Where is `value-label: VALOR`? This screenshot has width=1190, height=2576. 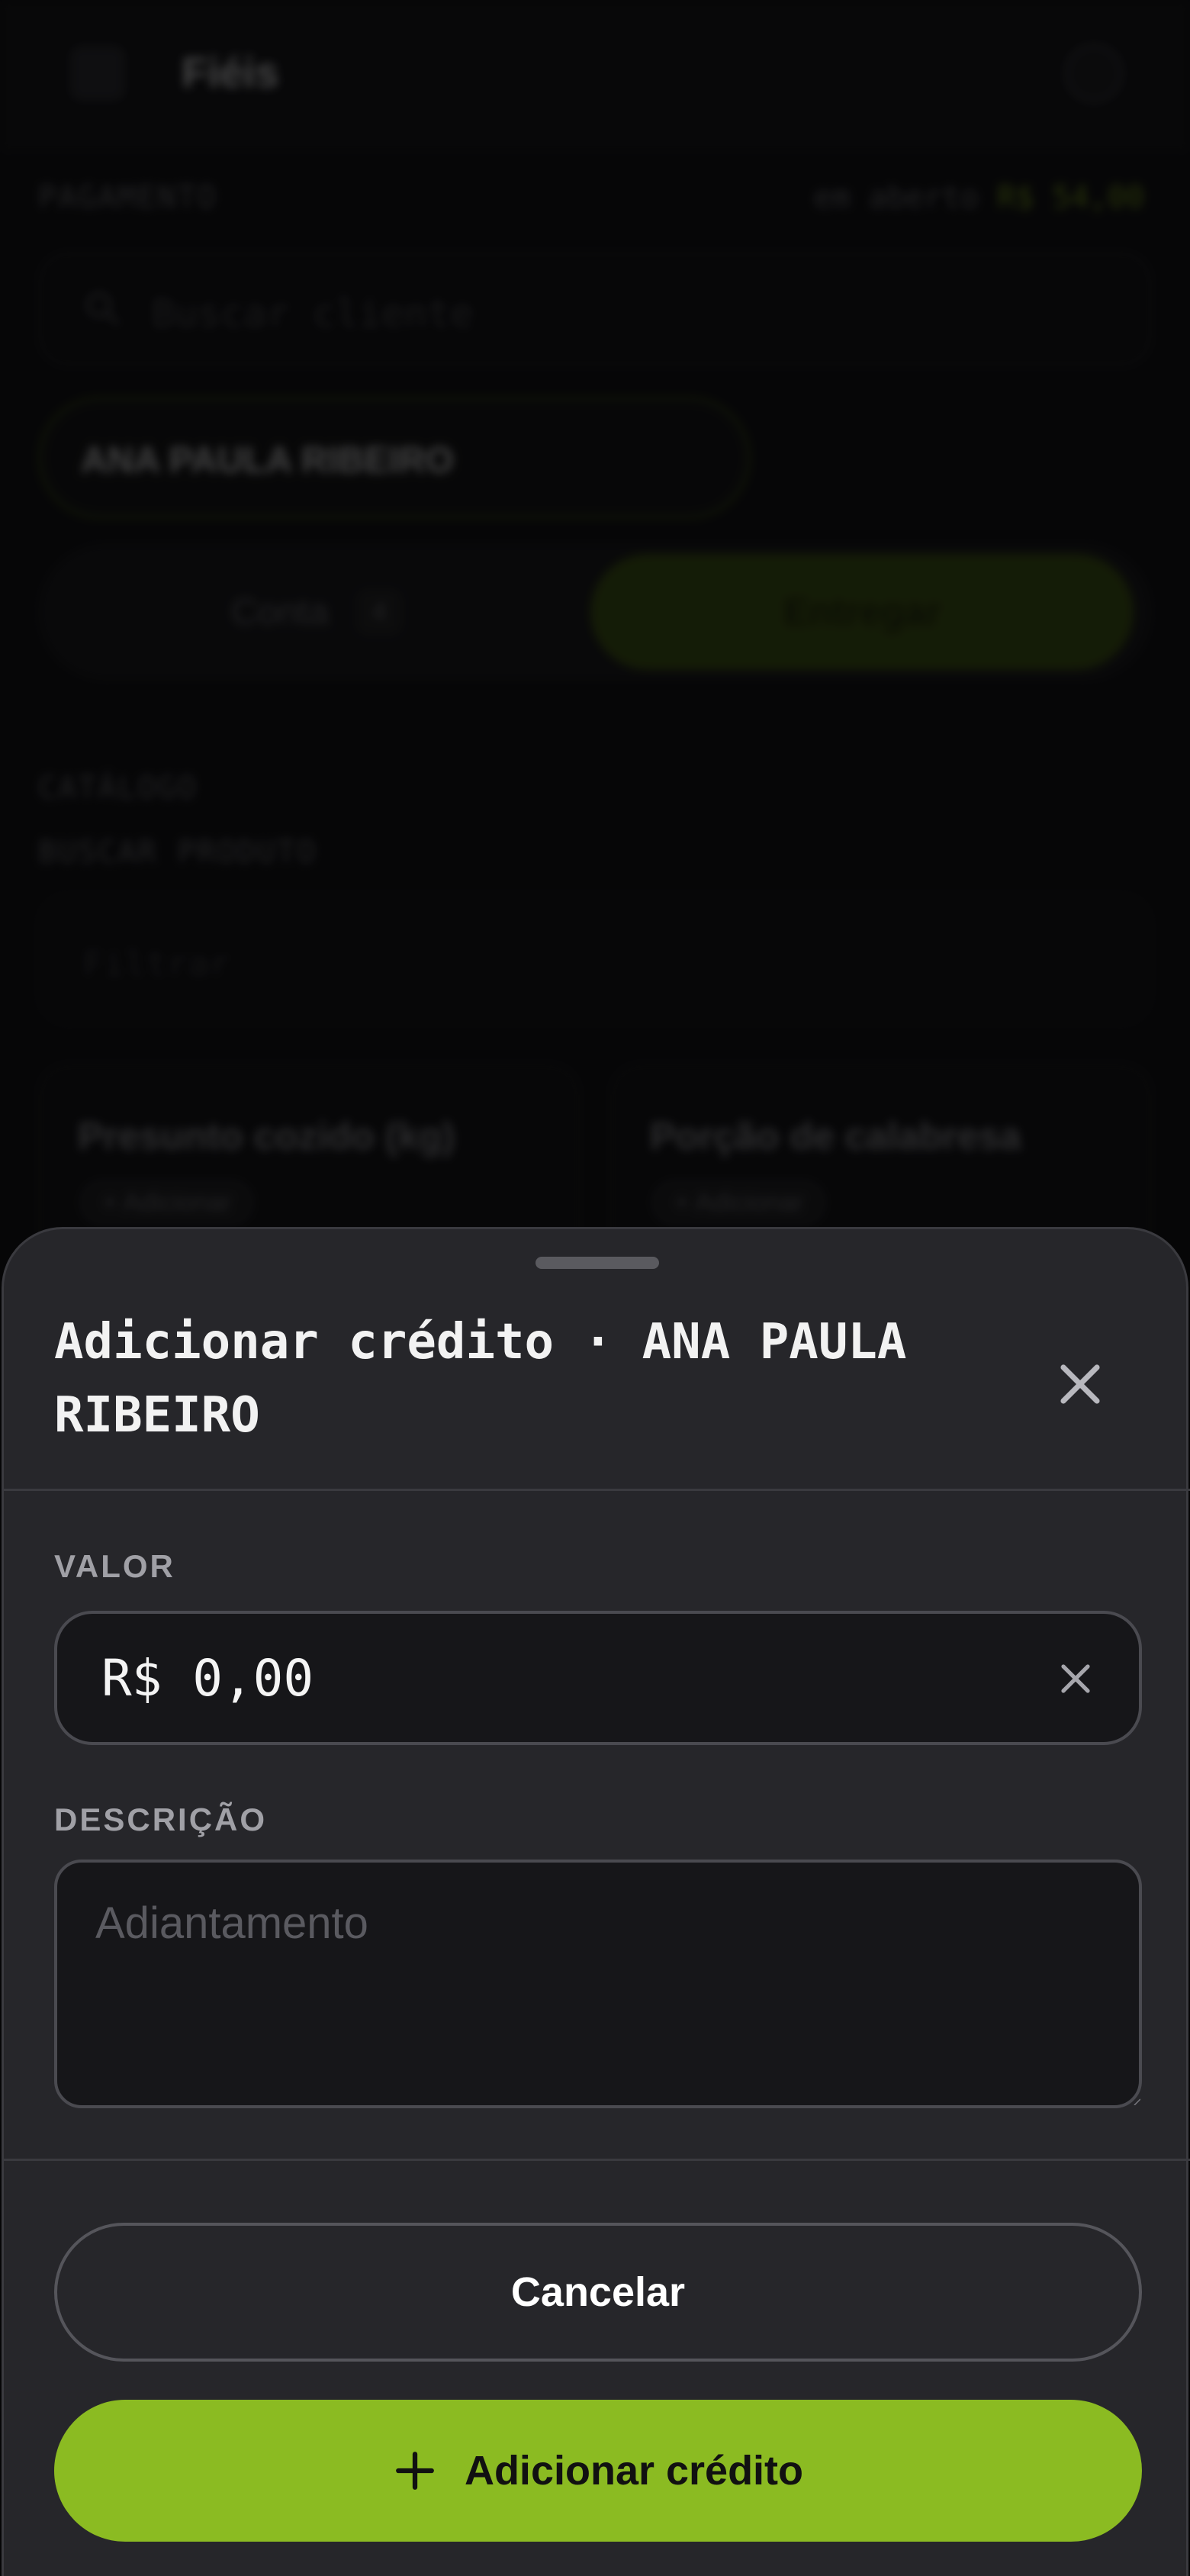
value-label: VALOR is located at coordinates (114, 1566).